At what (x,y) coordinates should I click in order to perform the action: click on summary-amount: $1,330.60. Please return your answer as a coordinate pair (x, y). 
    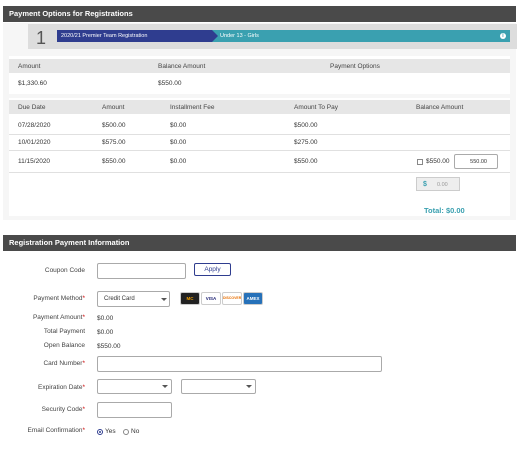
    Looking at the image, I should click on (32, 83).